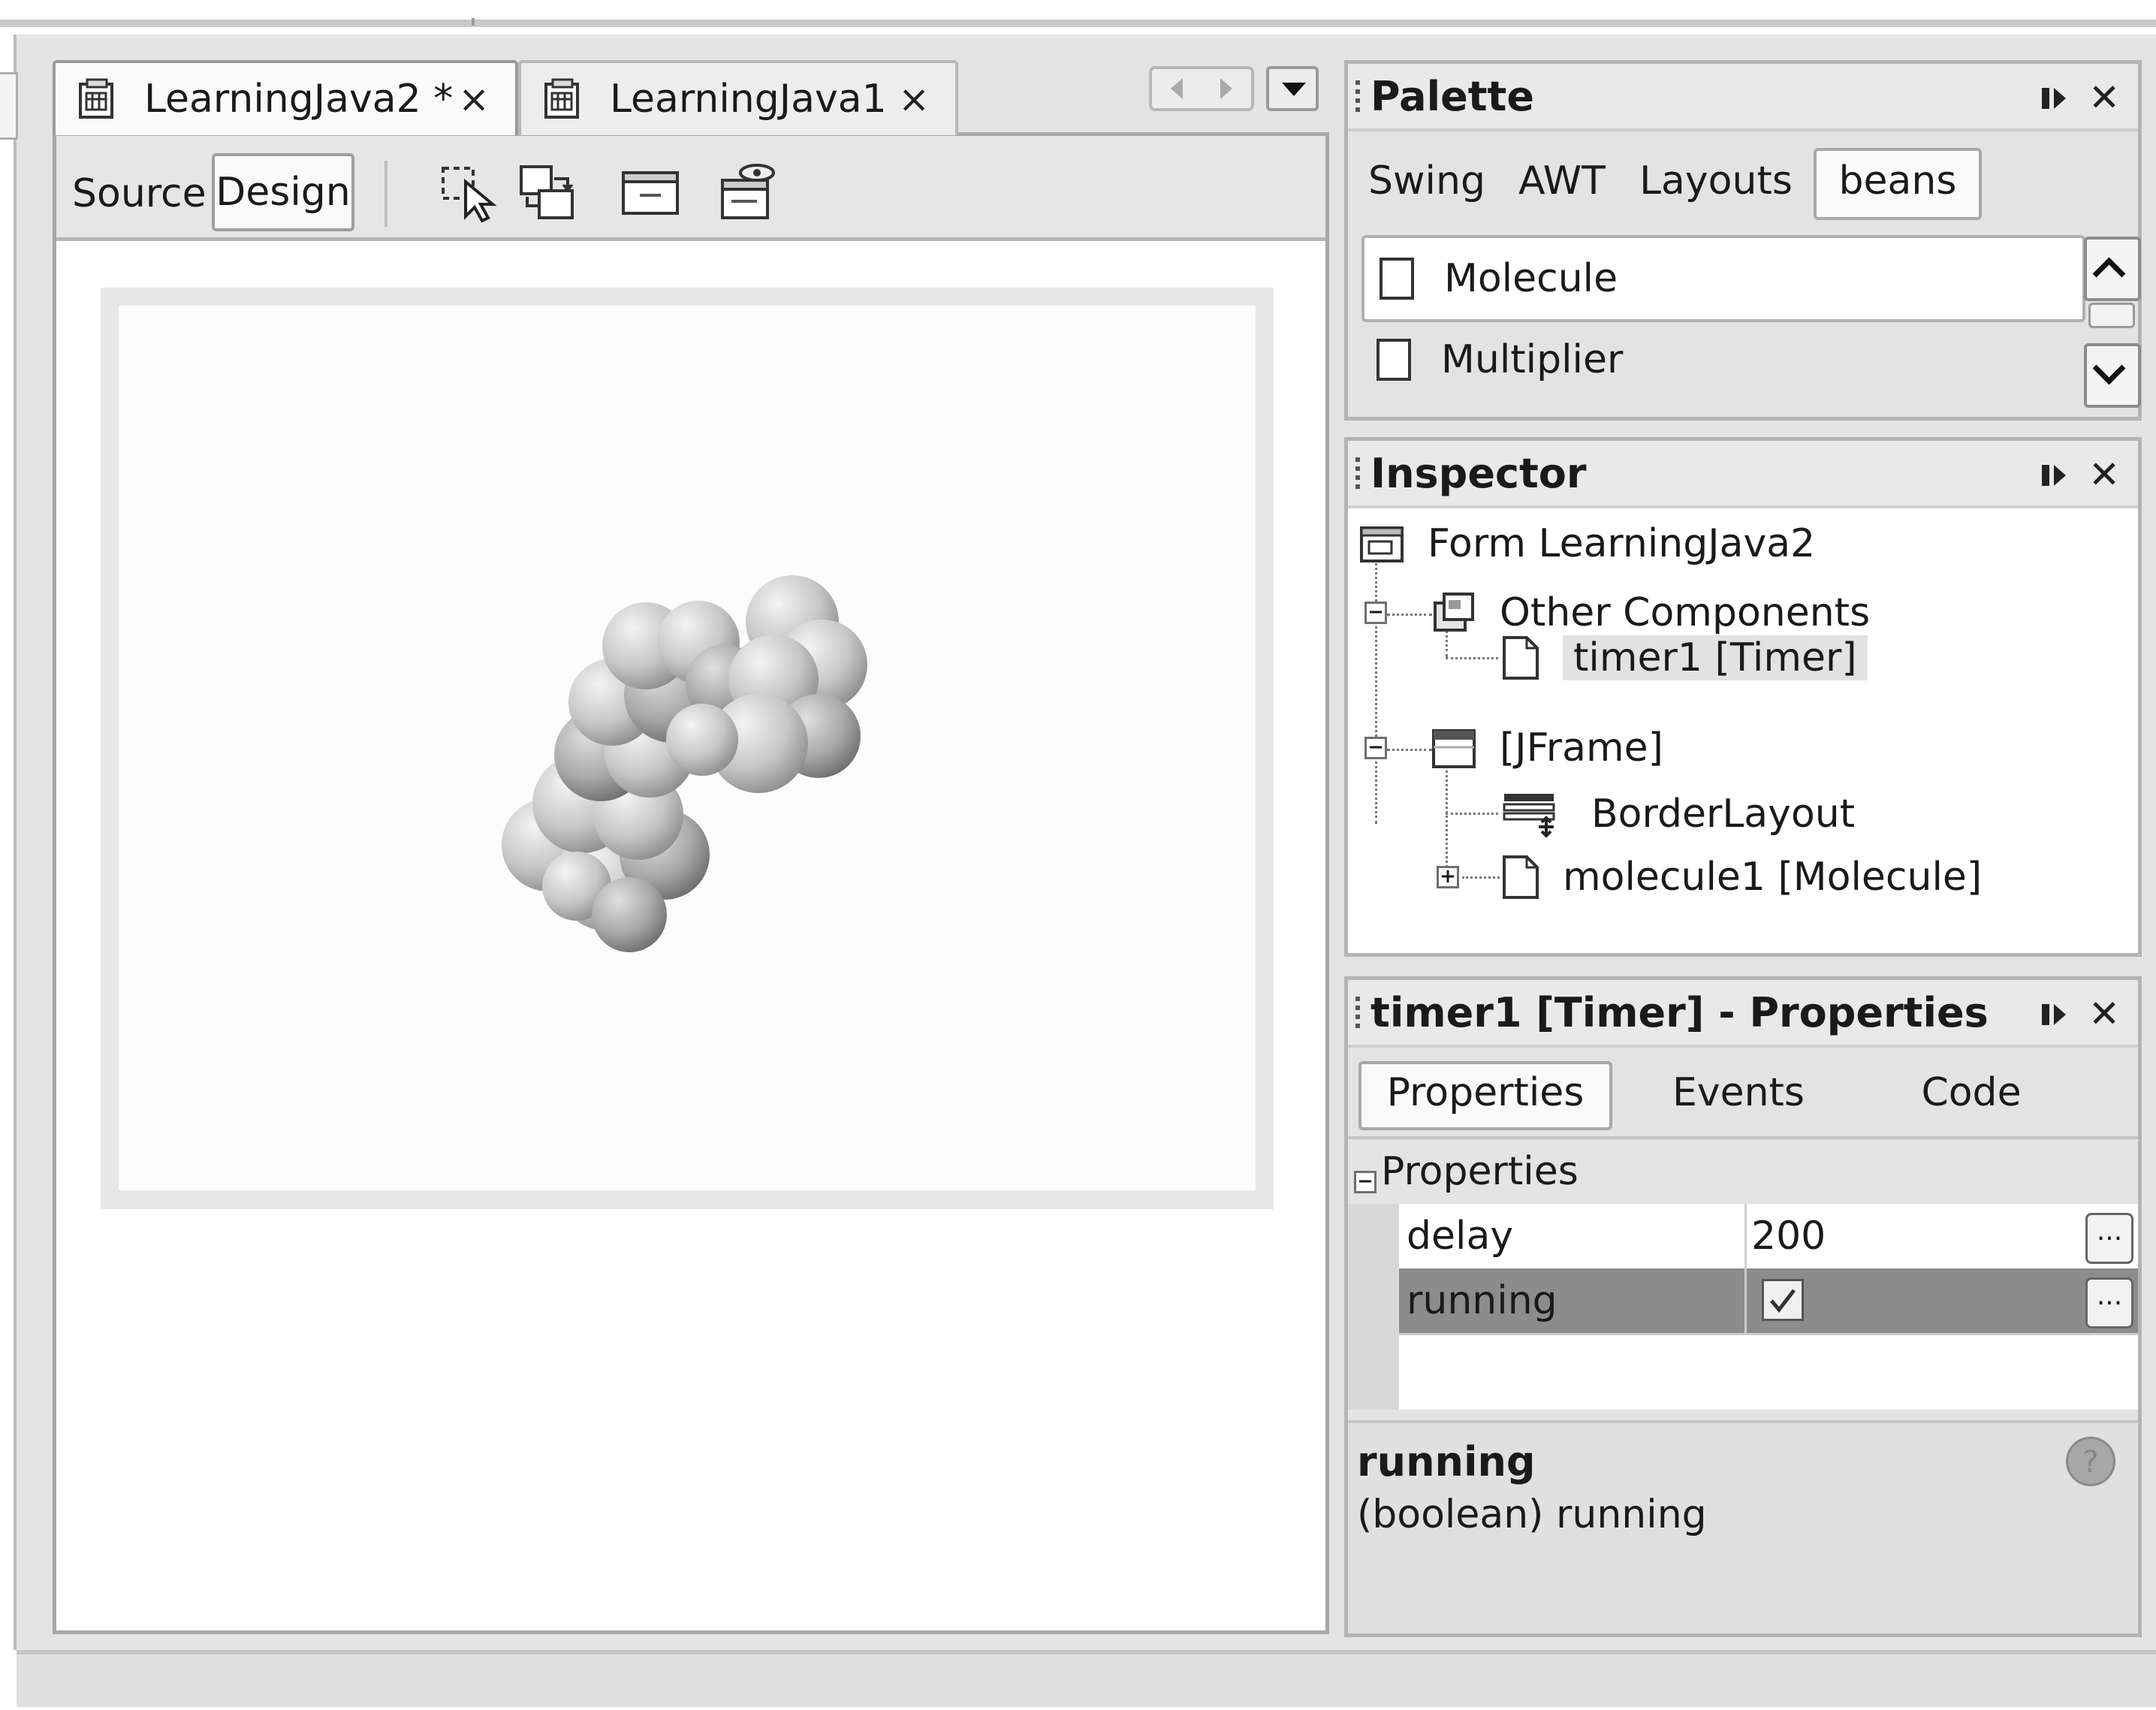 Image resolution: width=2156 pixels, height=1710 pixels. I want to click on tree-node-jframe: [JFrame], so click(1547, 748).